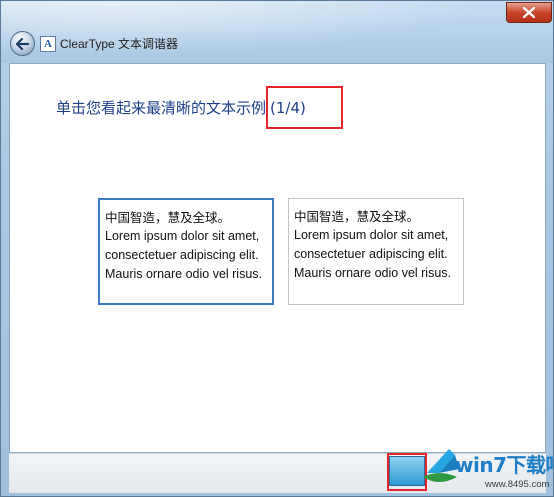 The height and width of the screenshot is (497, 554). I want to click on step-highlight-box, so click(304, 107).